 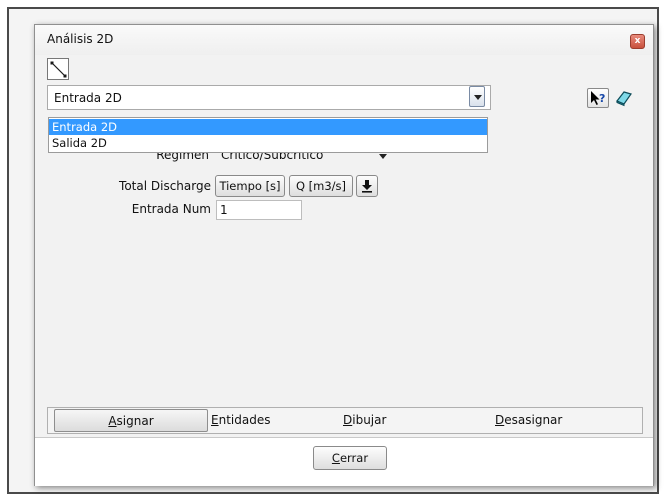 What do you see at coordinates (533, 420) in the screenshot?
I see `tab-label: esasignar` at bounding box center [533, 420].